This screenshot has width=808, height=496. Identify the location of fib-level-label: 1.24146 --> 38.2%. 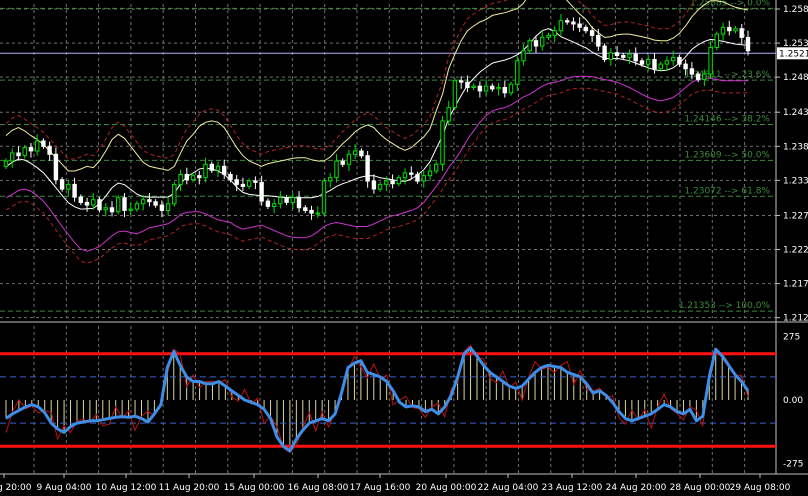
(727, 120).